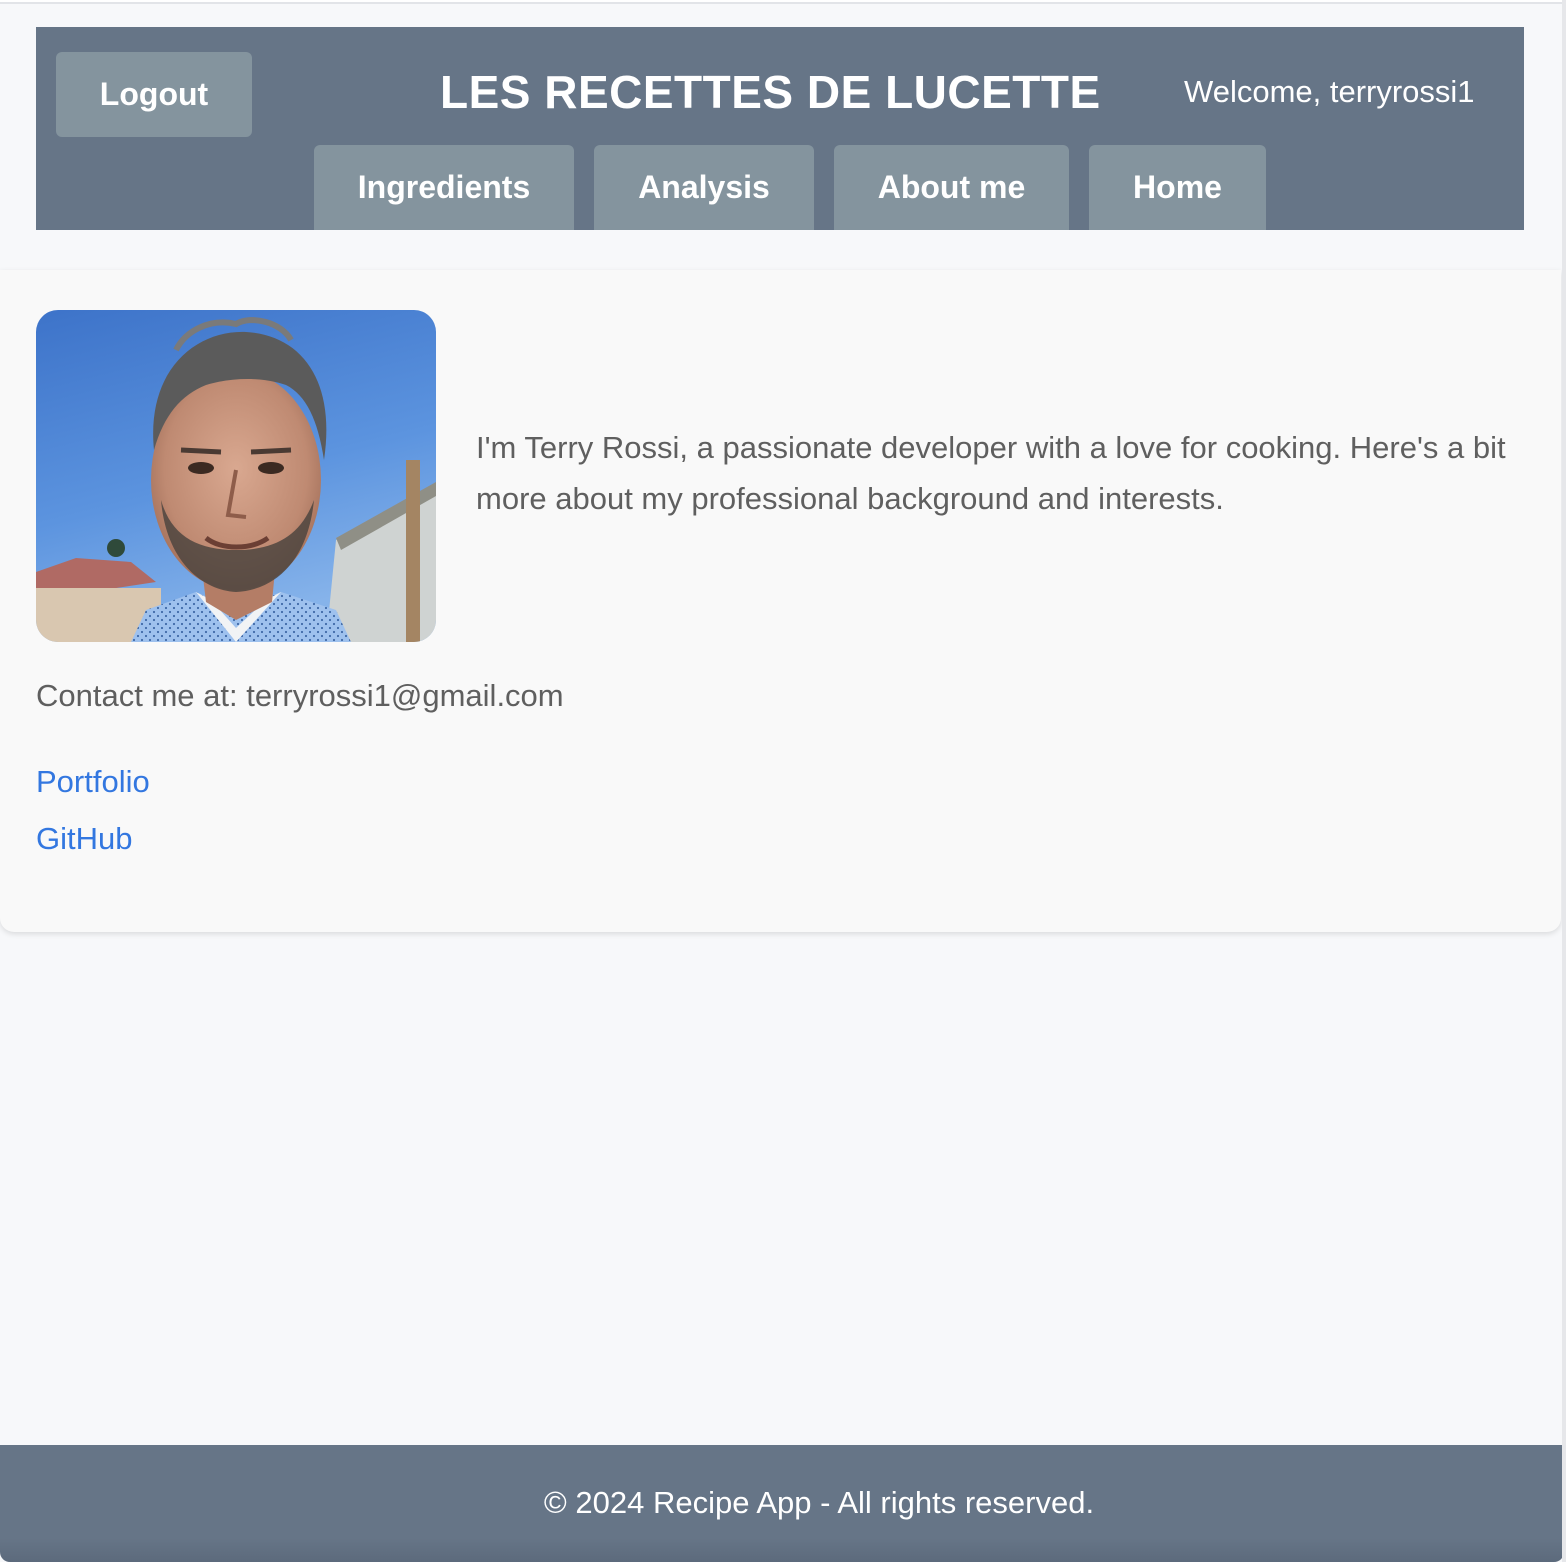  What do you see at coordinates (783, 2) in the screenshot?
I see `top-rule` at bounding box center [783, 2].